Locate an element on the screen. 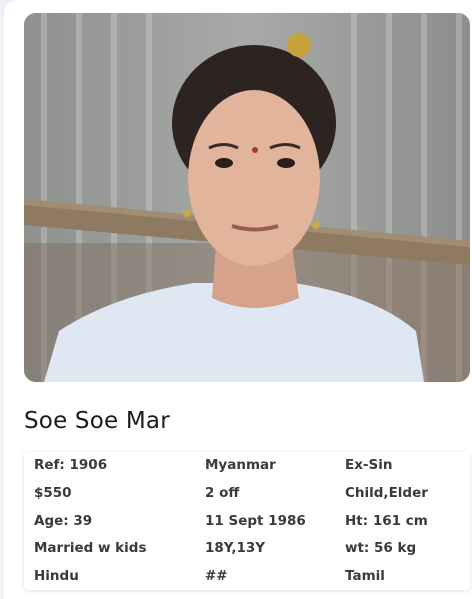  details-row: Ref: 1906 Myanmar Ex-Sin is located at coordinates (247, 468).